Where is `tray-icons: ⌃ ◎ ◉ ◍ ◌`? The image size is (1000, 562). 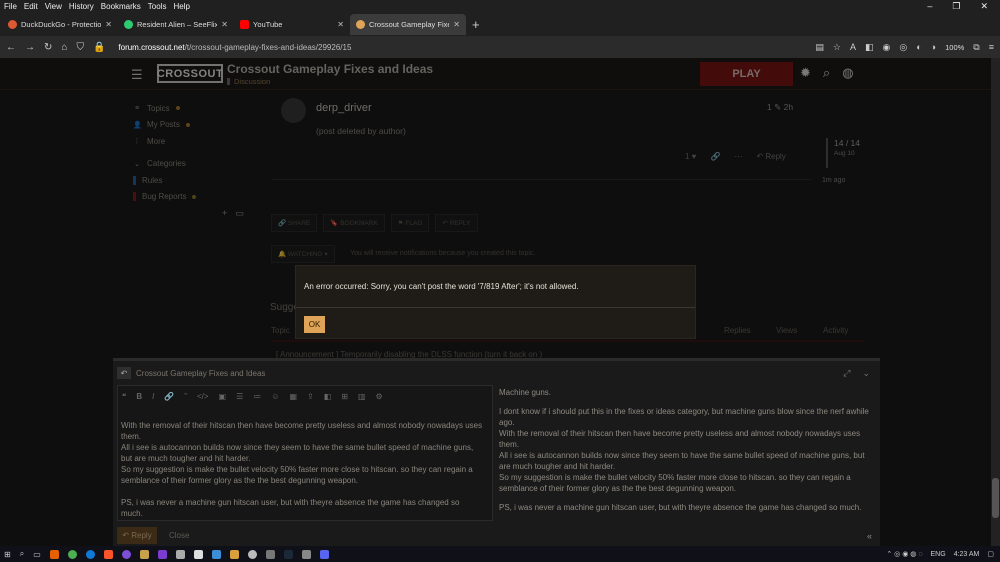
tray-icons: ⌃ ◎ ◉ ◍ ◌ is located at coordinates (904, 554).